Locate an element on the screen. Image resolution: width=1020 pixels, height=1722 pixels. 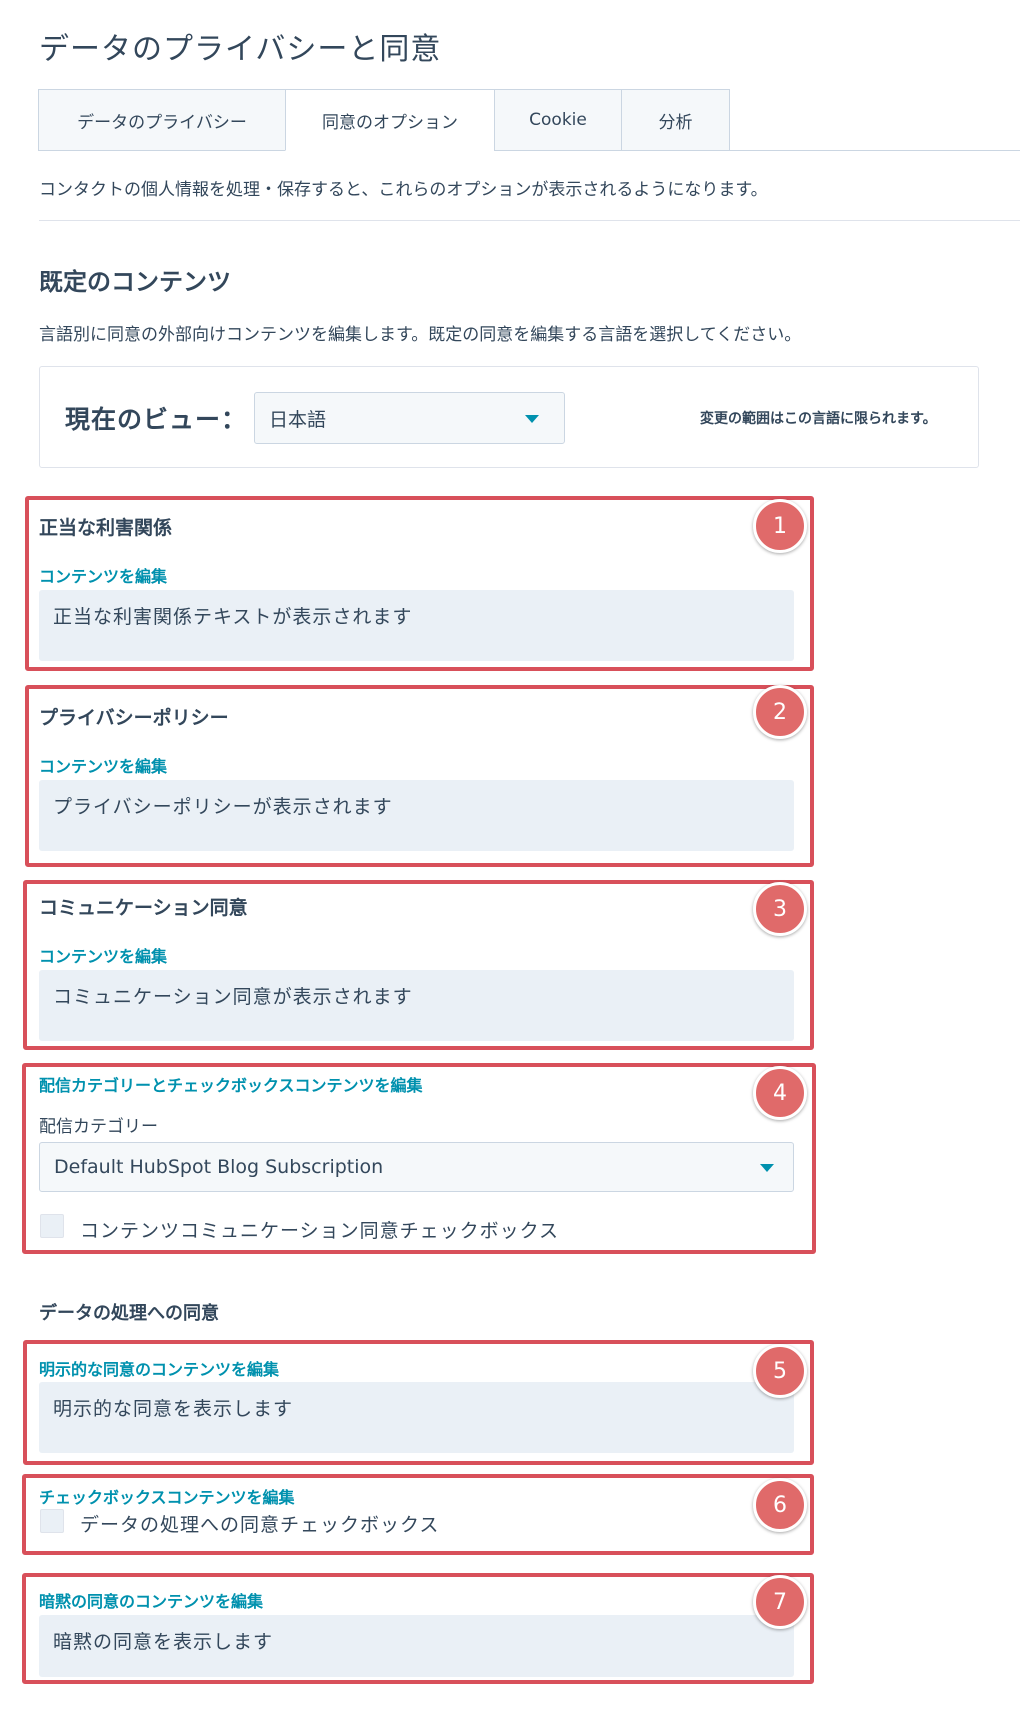
edit-communication-consent-link: コンテンツを編集 is located at coordinates (103, 955).